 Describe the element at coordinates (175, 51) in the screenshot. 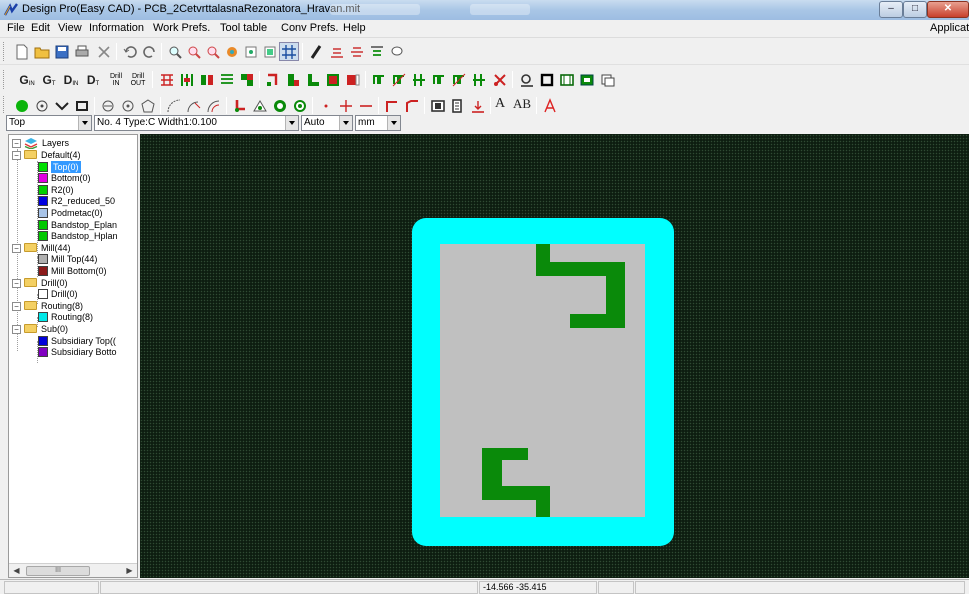

I see `zoom-window-icon` at that location.